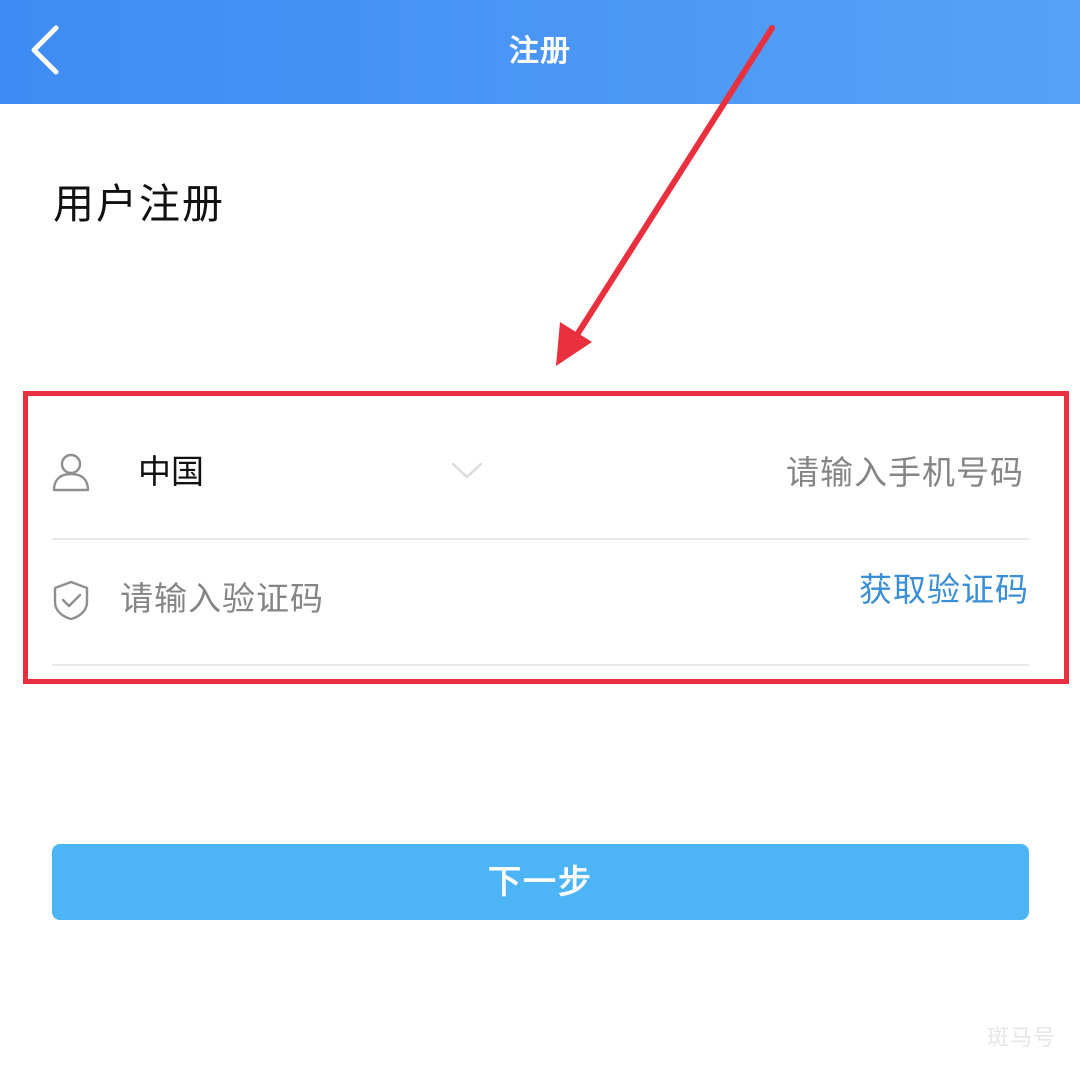 The width and height of the screenshot is (1080, 1066). I want to click on get-code-button: 获取验证码, so click(944, 590).